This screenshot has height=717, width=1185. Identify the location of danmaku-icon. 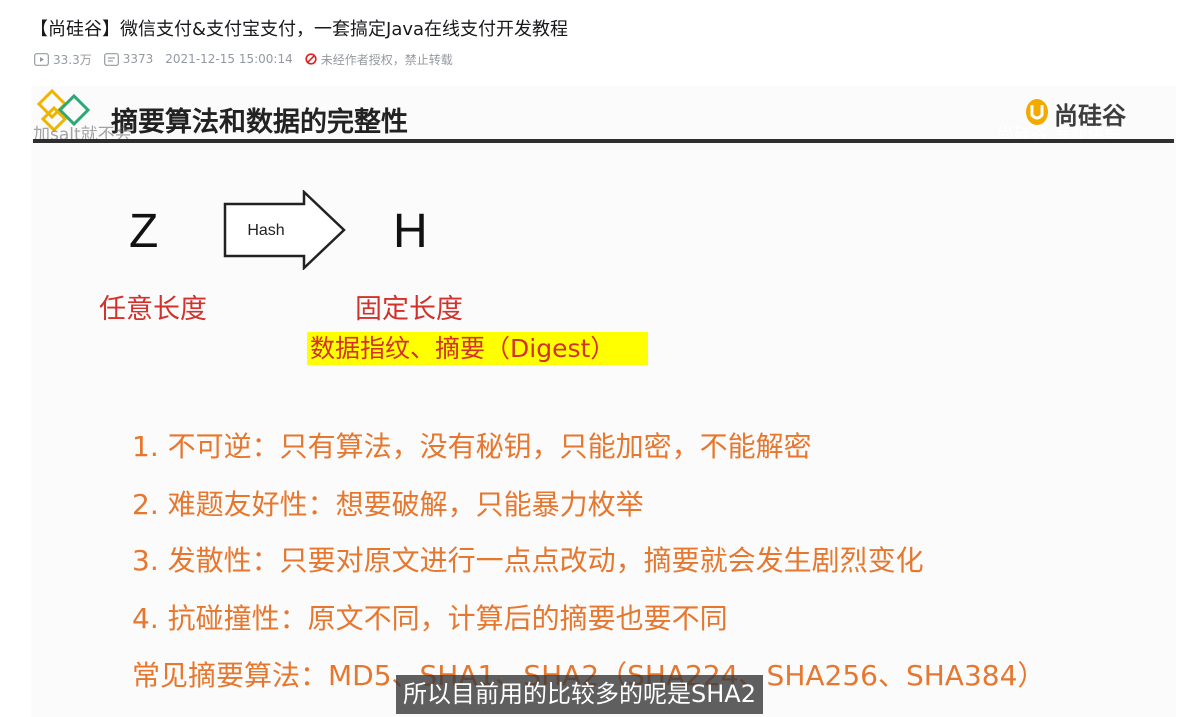
(111, 59).